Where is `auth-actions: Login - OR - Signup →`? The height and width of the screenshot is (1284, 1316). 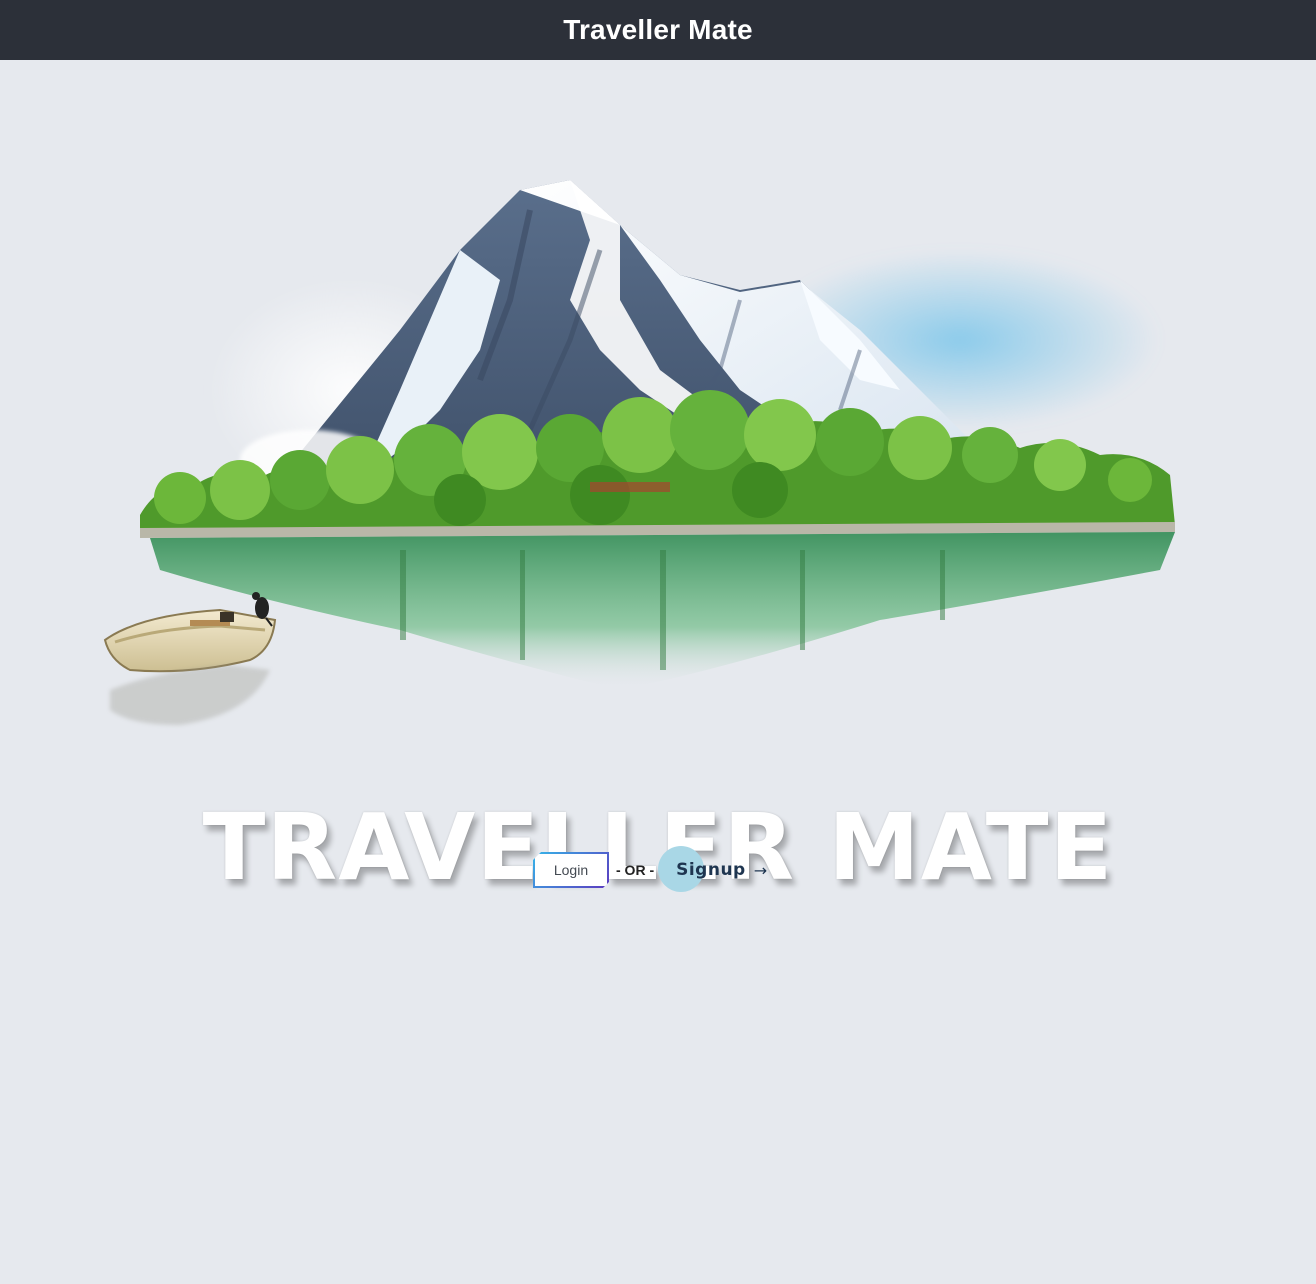
auth-actions: Login - OR - Signup → is located at coordinates (650, 869).